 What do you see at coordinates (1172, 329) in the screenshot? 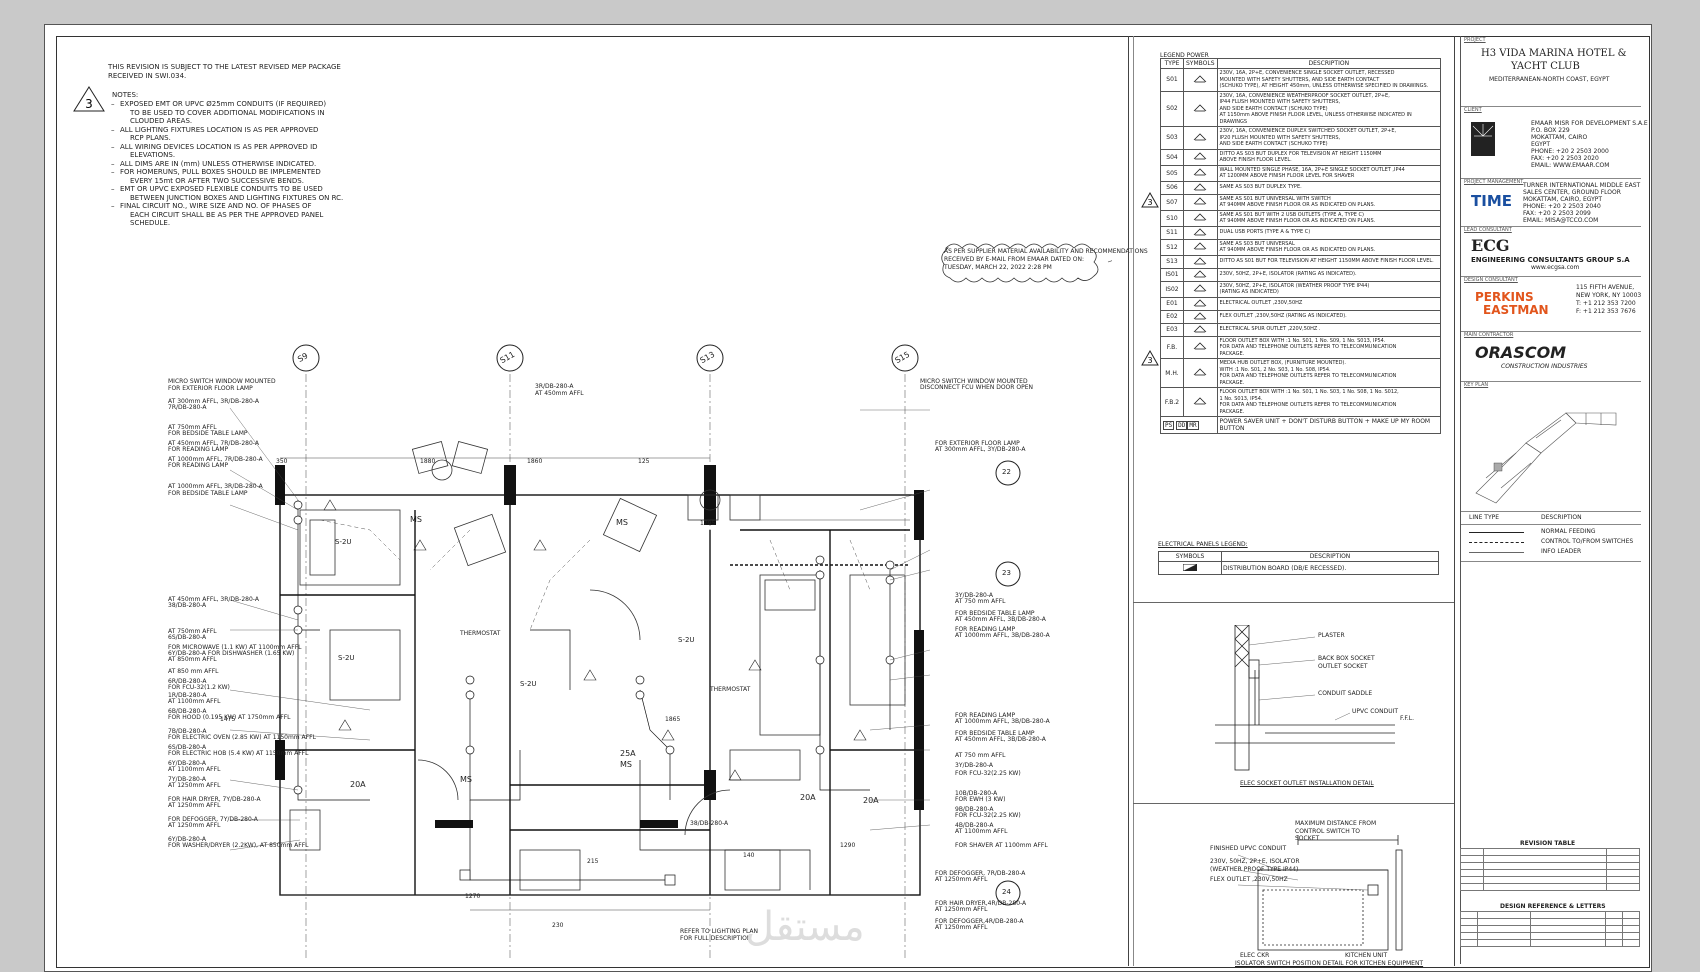
I see `legend-type: E03` at bounding box center [1172, 329].